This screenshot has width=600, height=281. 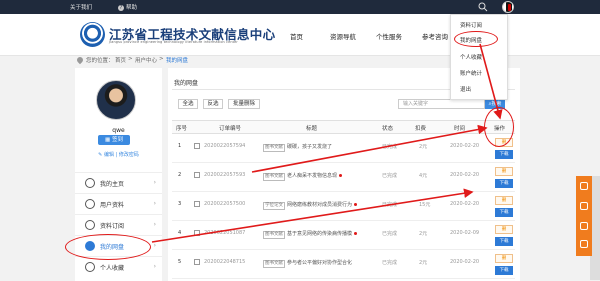 I want to click on nav-resources: 资源导航, so click(x=343, y=36).